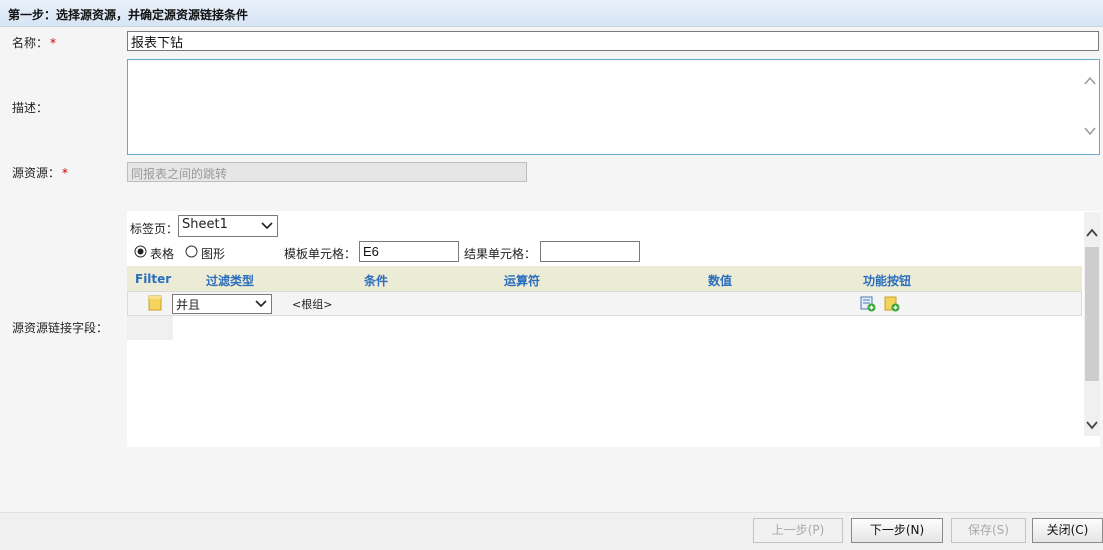 The image size is (1103, 550). I want to click on row-gutter, so click(150, 328).